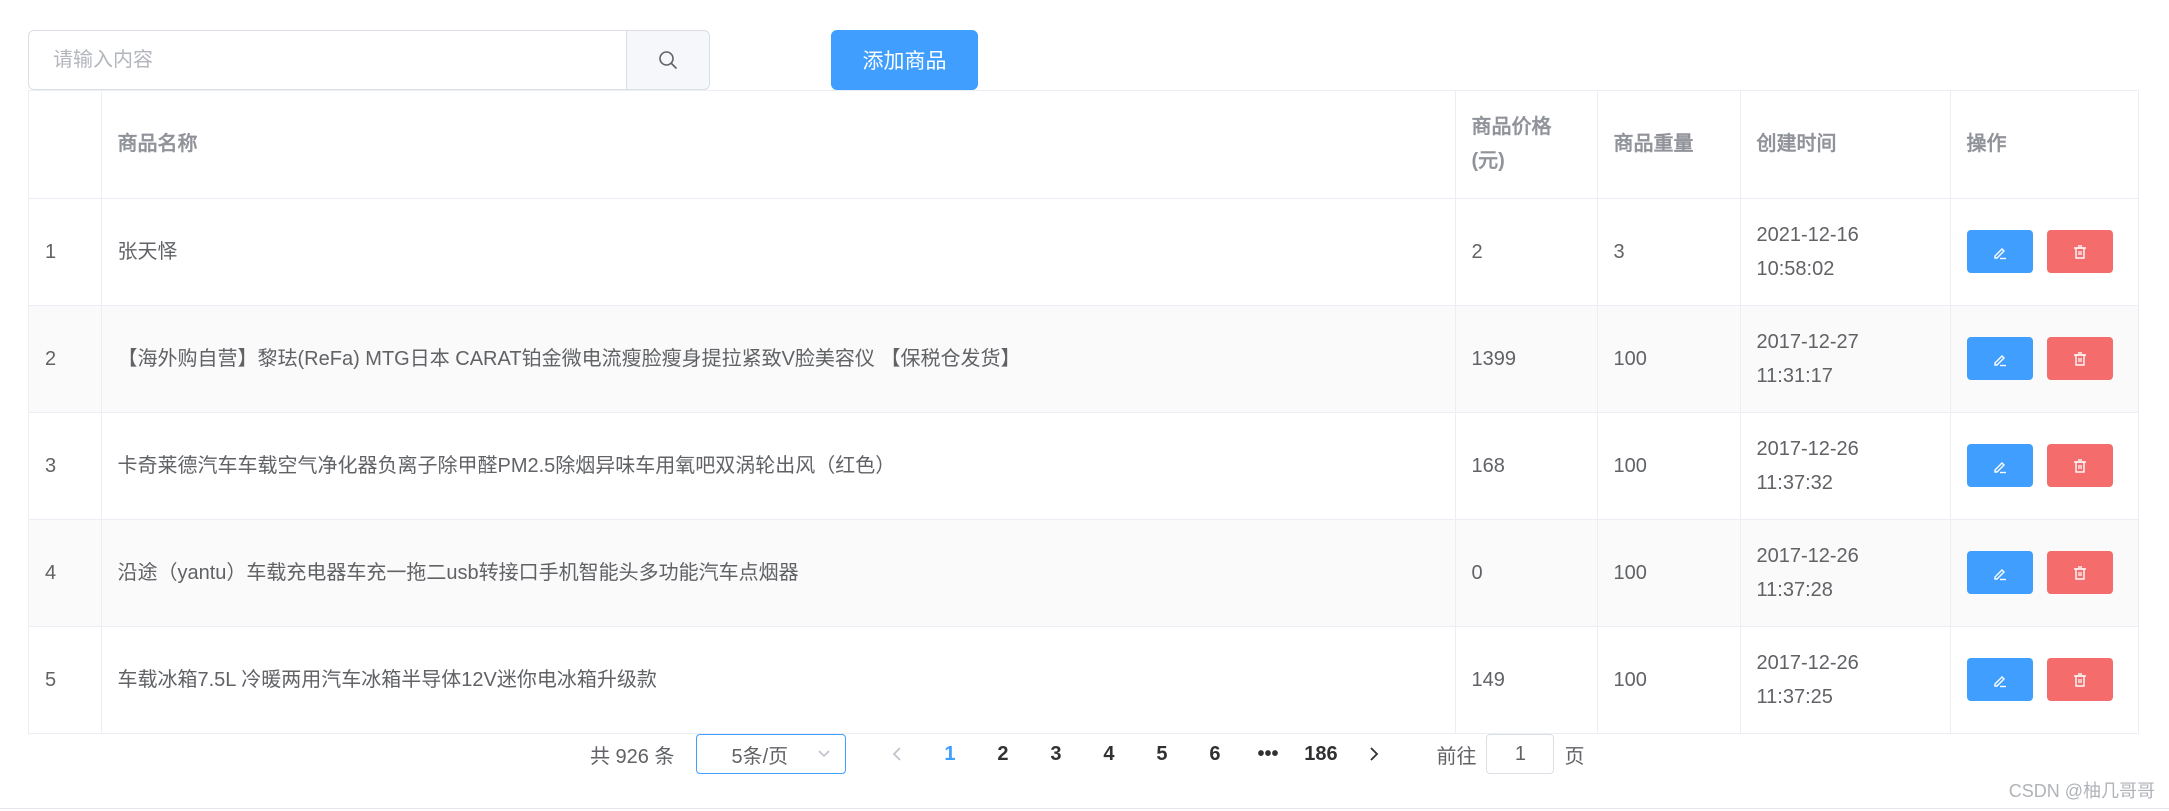 The width and height of the screenshot is (2169, 811). I want to click on header-created-time: 创建时间, so click(1845, 145).